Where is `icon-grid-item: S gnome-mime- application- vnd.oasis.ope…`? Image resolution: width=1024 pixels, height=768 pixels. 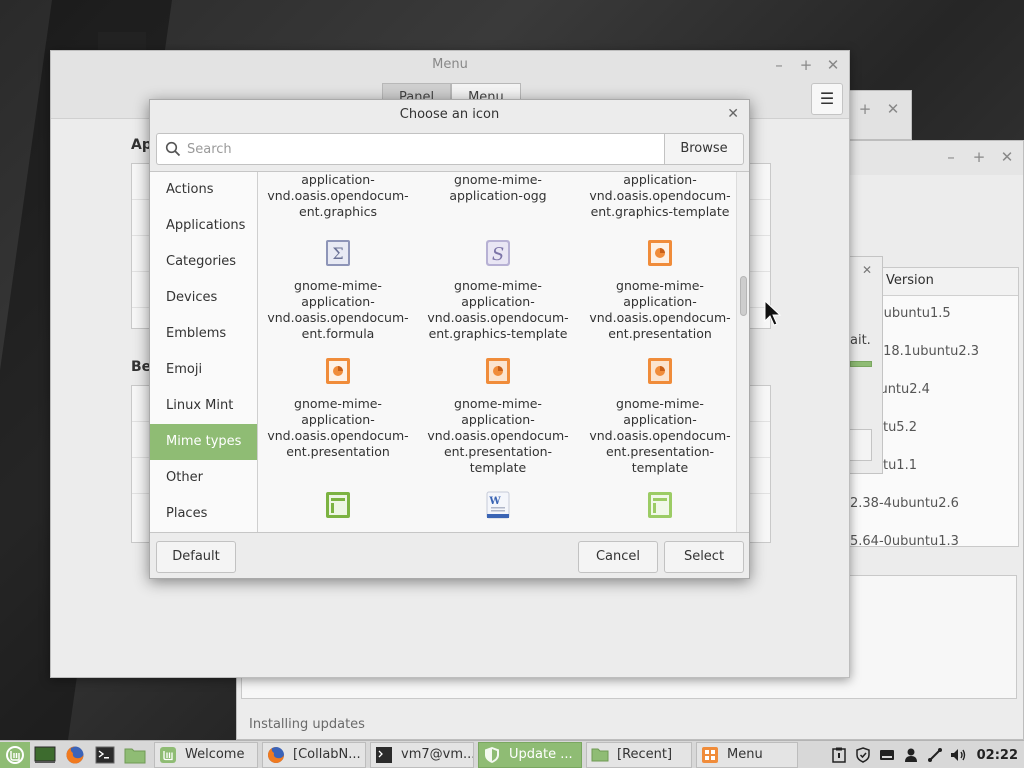
icon-grid-item: S gnome-mime- application- vnd.oasis.ope… is located at coordinates (498, 290).